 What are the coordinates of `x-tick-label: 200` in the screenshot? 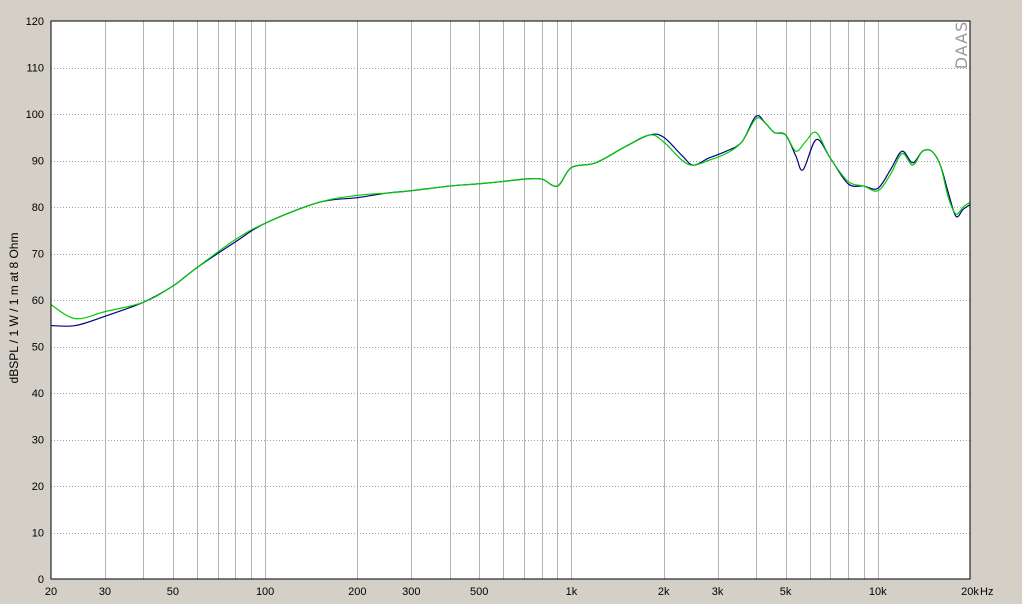 It's located at (357, 592).